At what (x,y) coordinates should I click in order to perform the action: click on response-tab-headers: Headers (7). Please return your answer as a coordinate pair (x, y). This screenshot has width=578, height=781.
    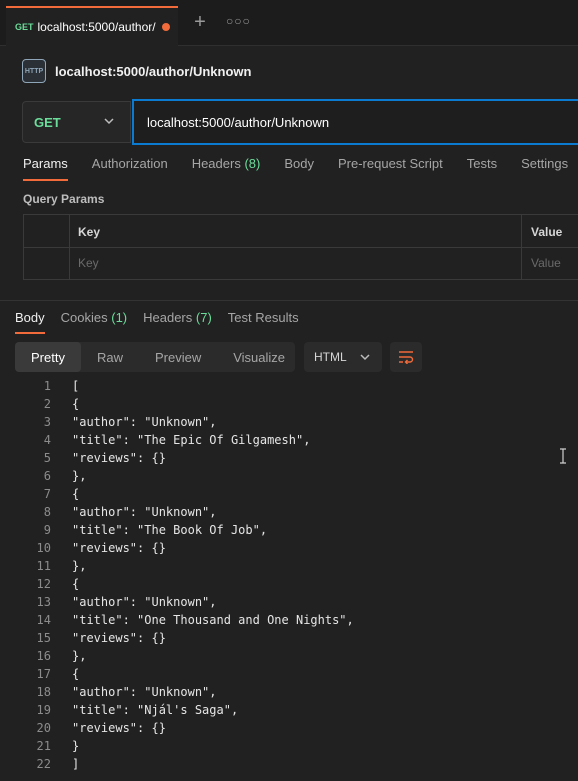
    Looking at the image, I should click on (177, 322).